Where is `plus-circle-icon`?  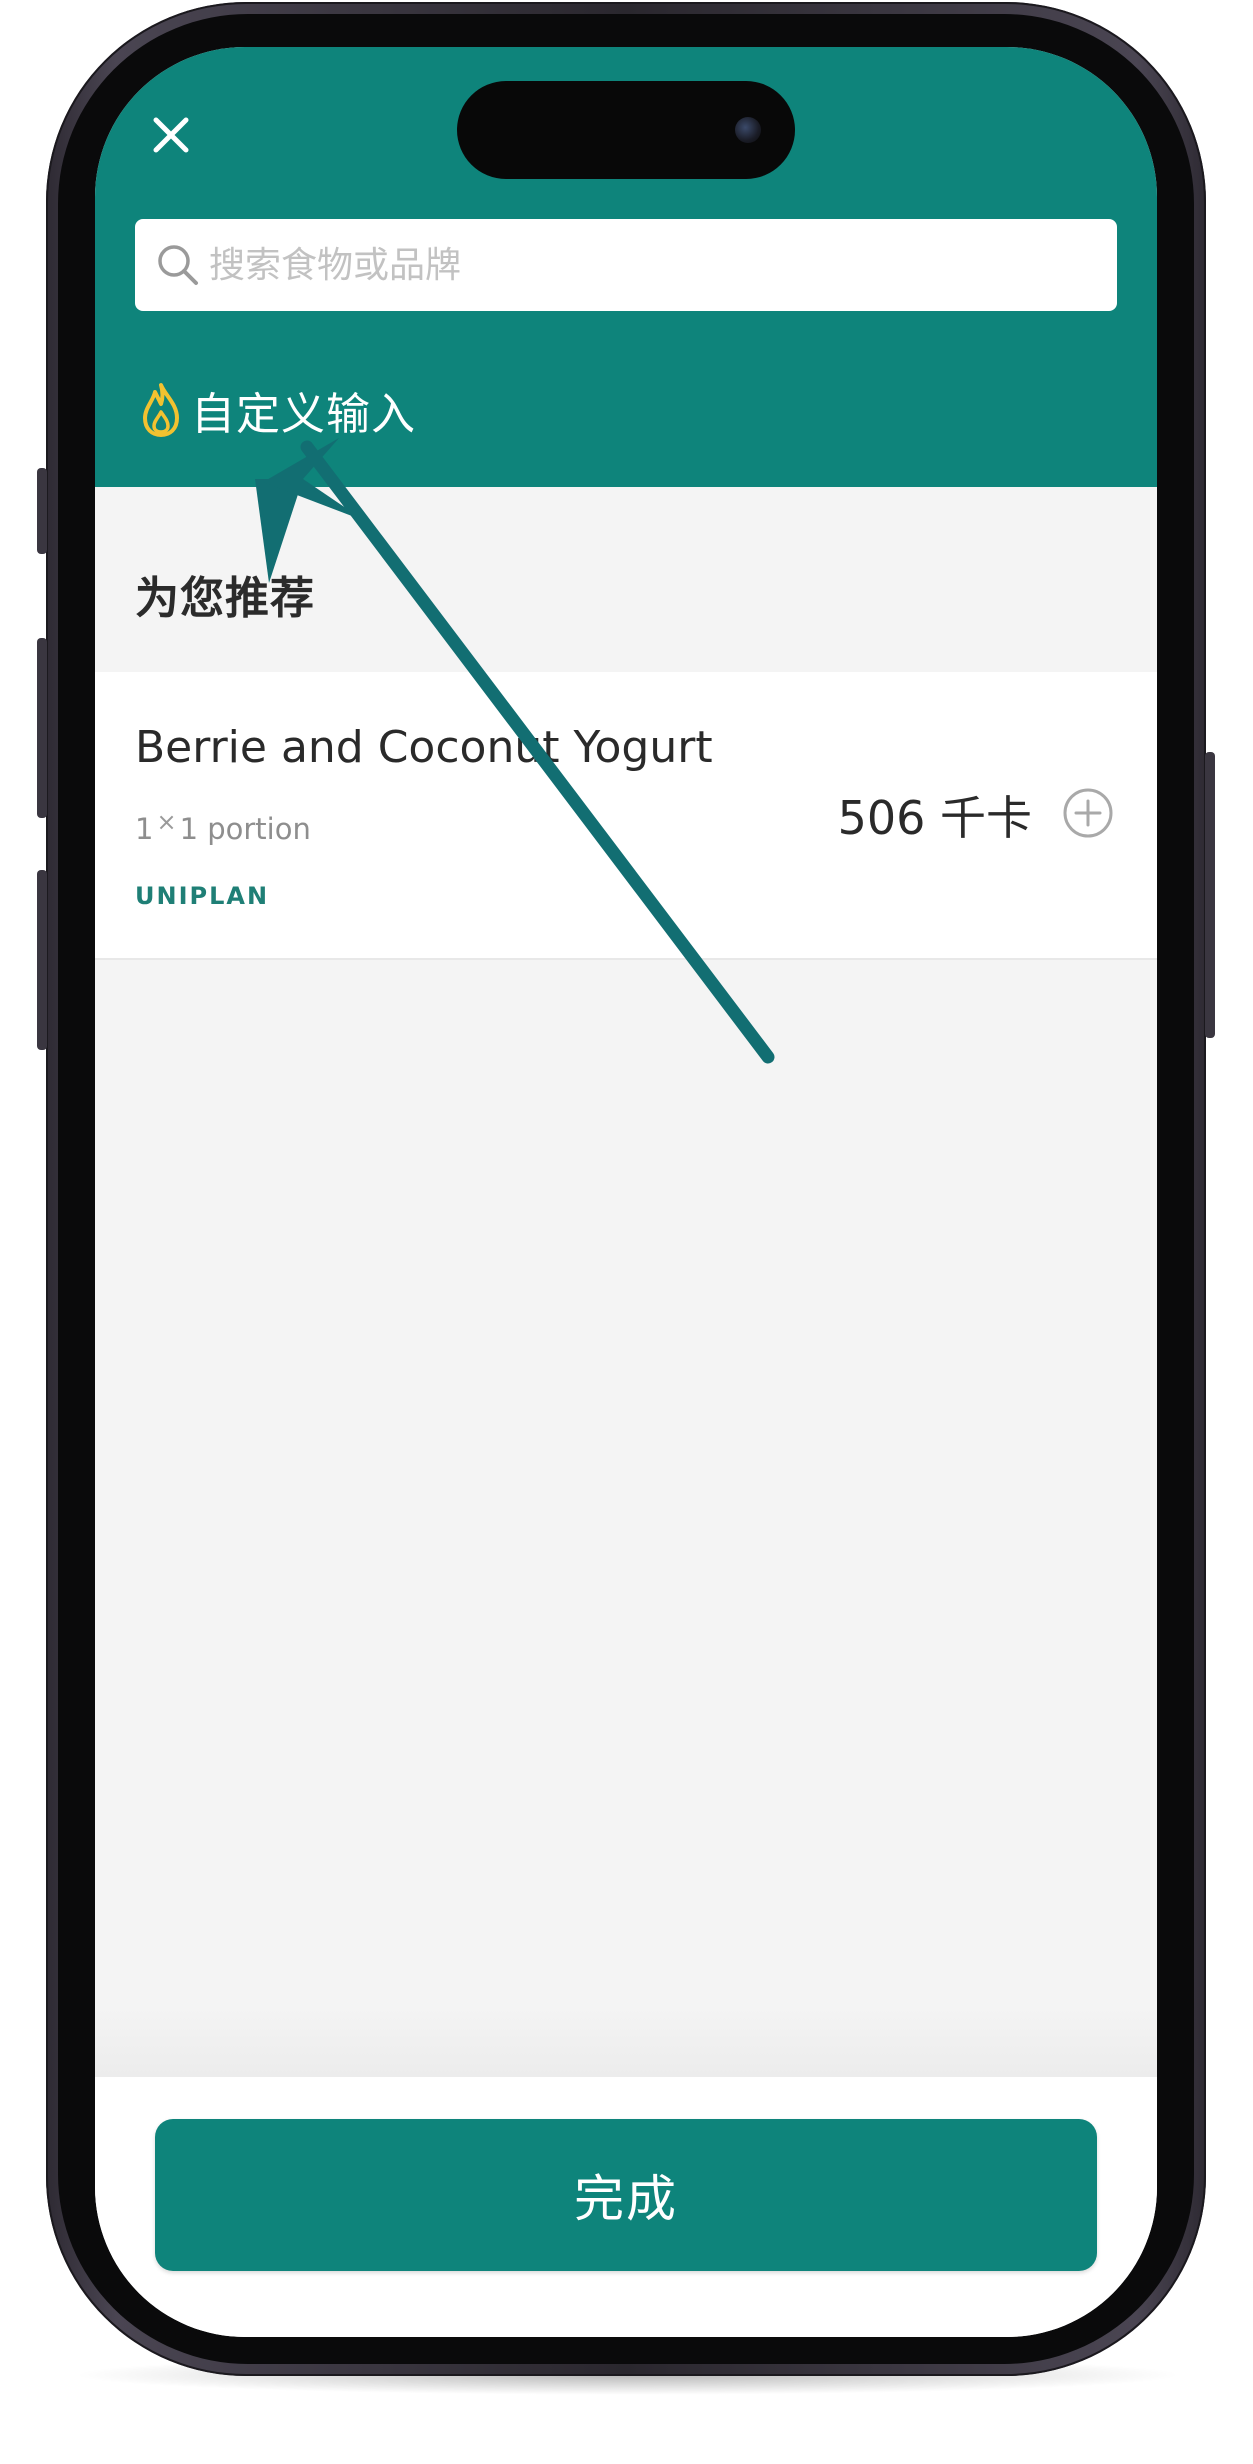
plus-circle-icon is located at coordinates (1088, 813).